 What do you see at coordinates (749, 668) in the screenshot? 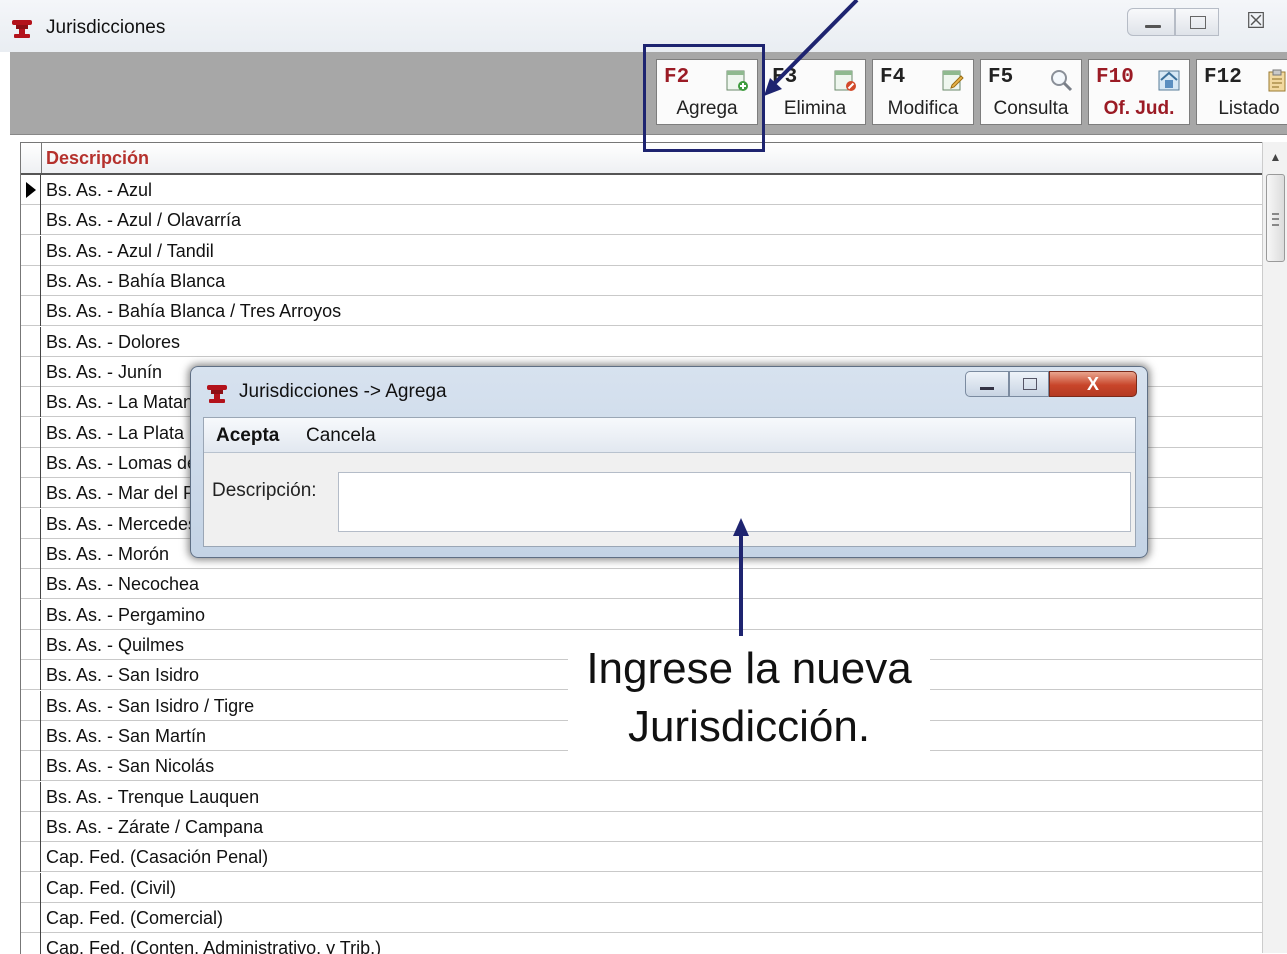
I see `annotation-line-1: Ingrese la nueva` at bounding box center [749, 668].